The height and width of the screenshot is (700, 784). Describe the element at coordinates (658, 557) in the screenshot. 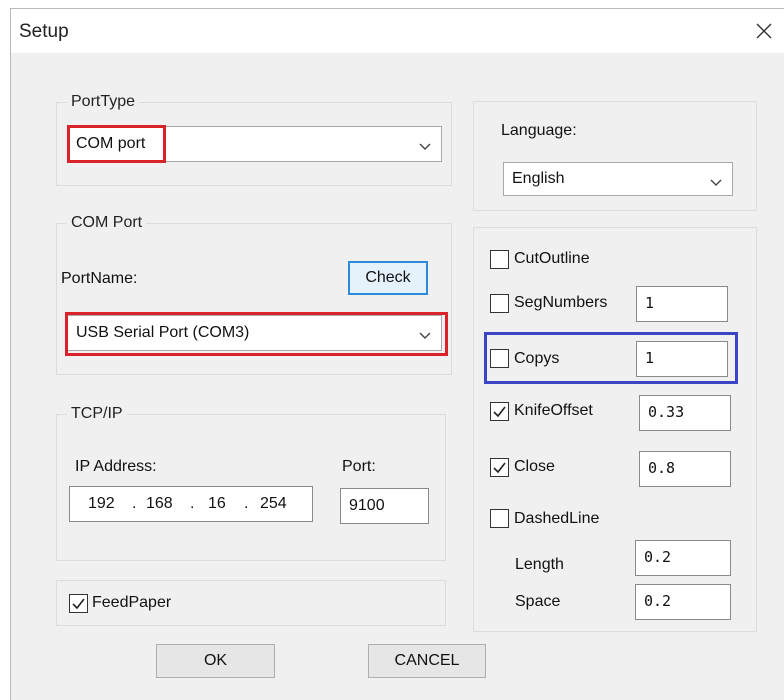

I see `length-value: 0.2` at that location.